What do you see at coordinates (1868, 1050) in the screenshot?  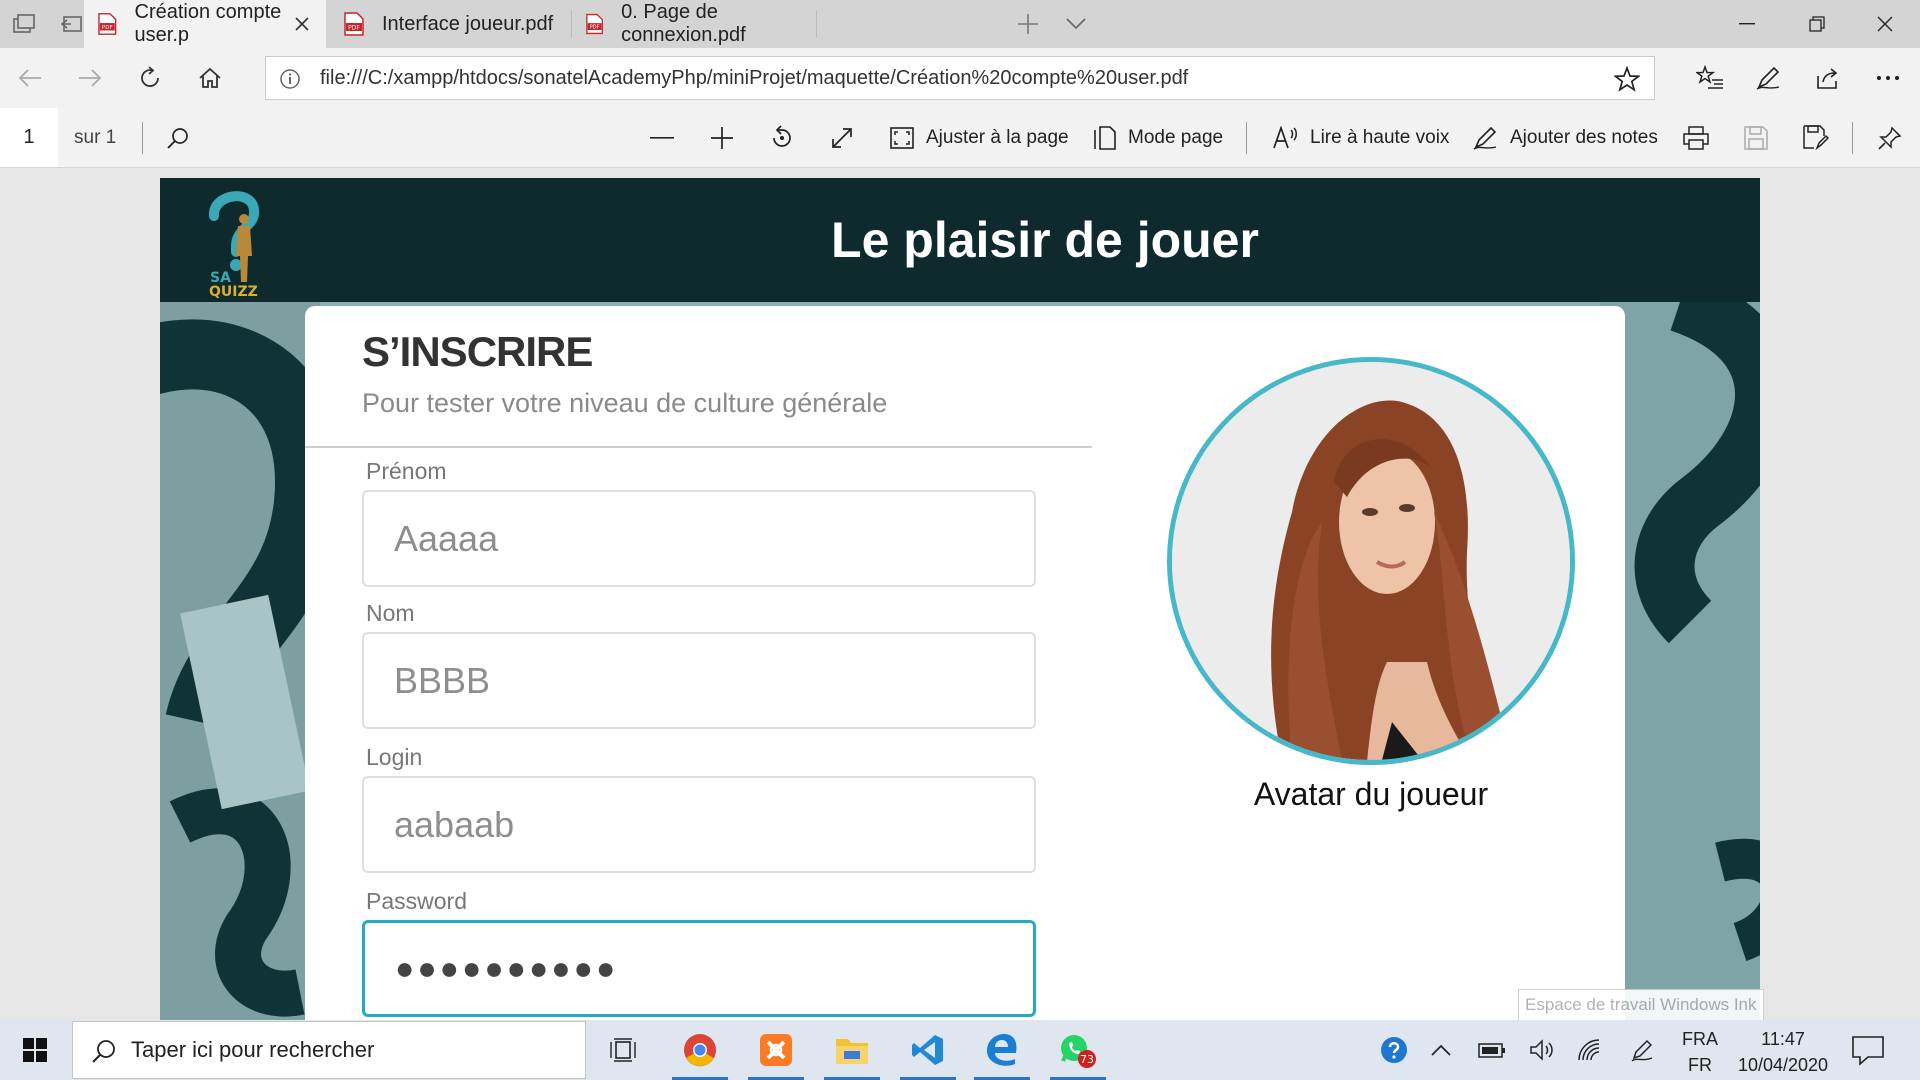 I see `notification-center-icon` at bounding box center [1868, 1050].